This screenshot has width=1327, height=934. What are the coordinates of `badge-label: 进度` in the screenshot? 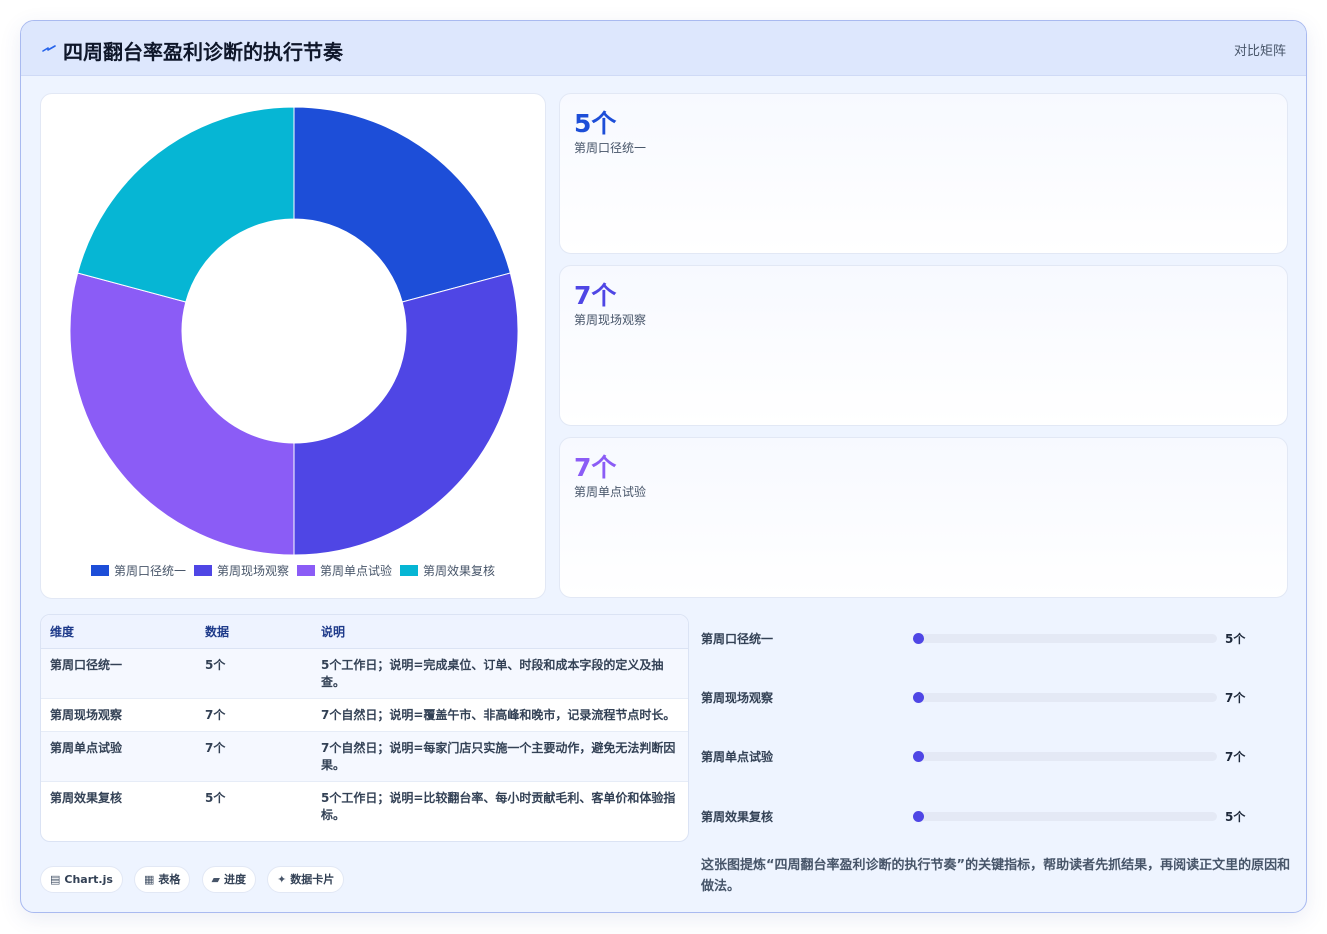 It's located at (234, 879).